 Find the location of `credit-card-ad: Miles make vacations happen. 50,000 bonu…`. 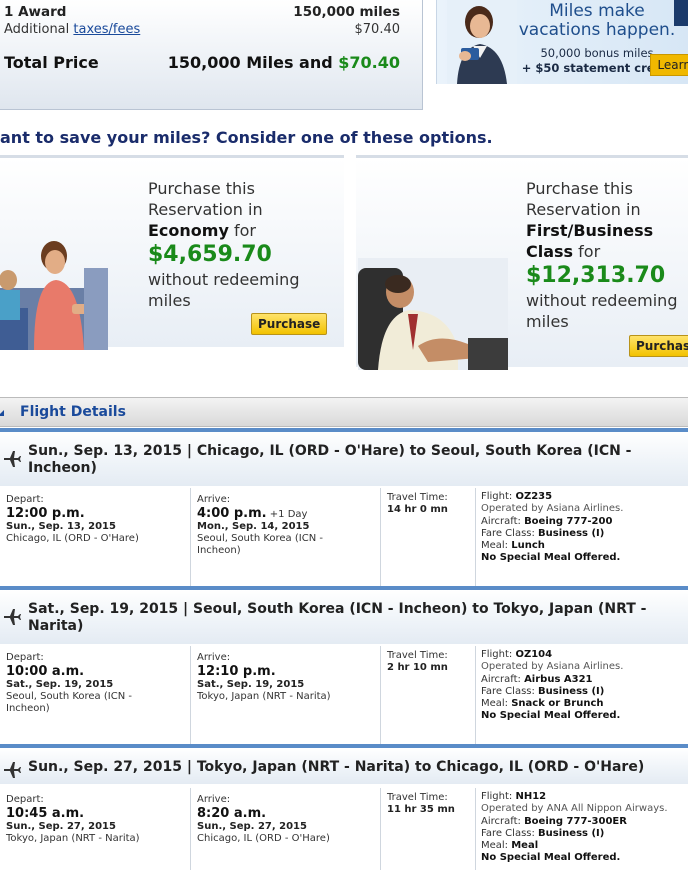

credit-card-ad: Miles make vacations happen. 50,000 bonu… is located at coordinates (562, 42).